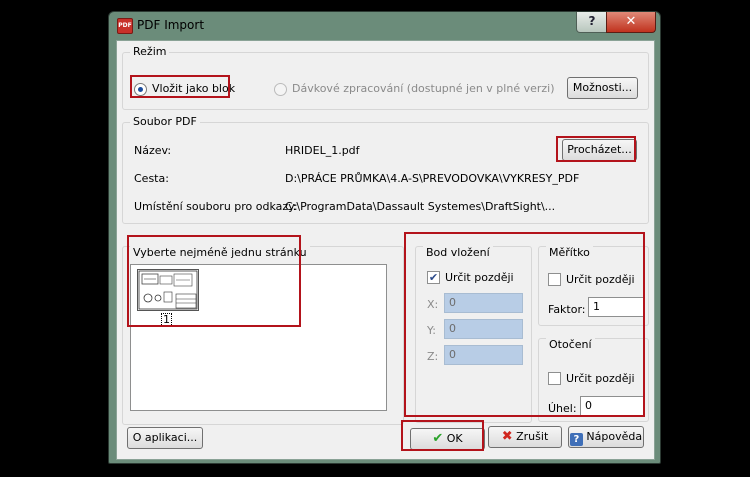  I want to click on help-title-button: ?, so click(592, 22).